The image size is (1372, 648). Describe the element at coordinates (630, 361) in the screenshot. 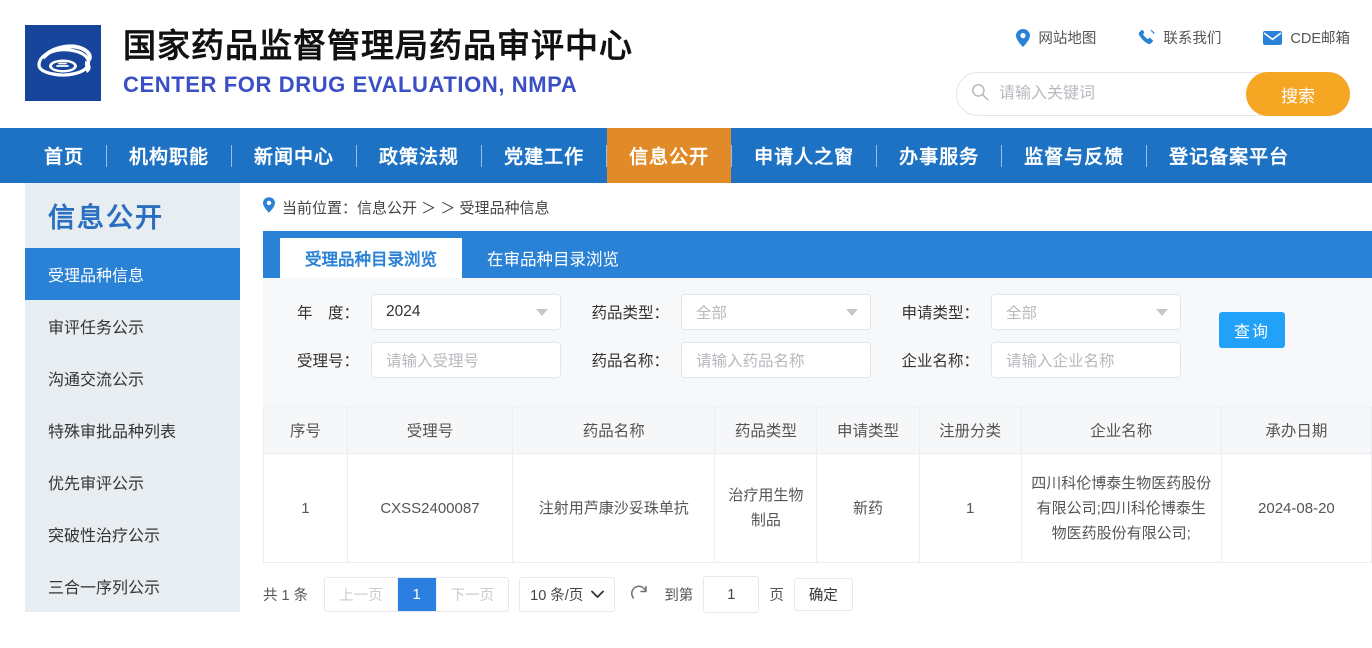

I see `drug-name-label: 药品名称：` at that location.